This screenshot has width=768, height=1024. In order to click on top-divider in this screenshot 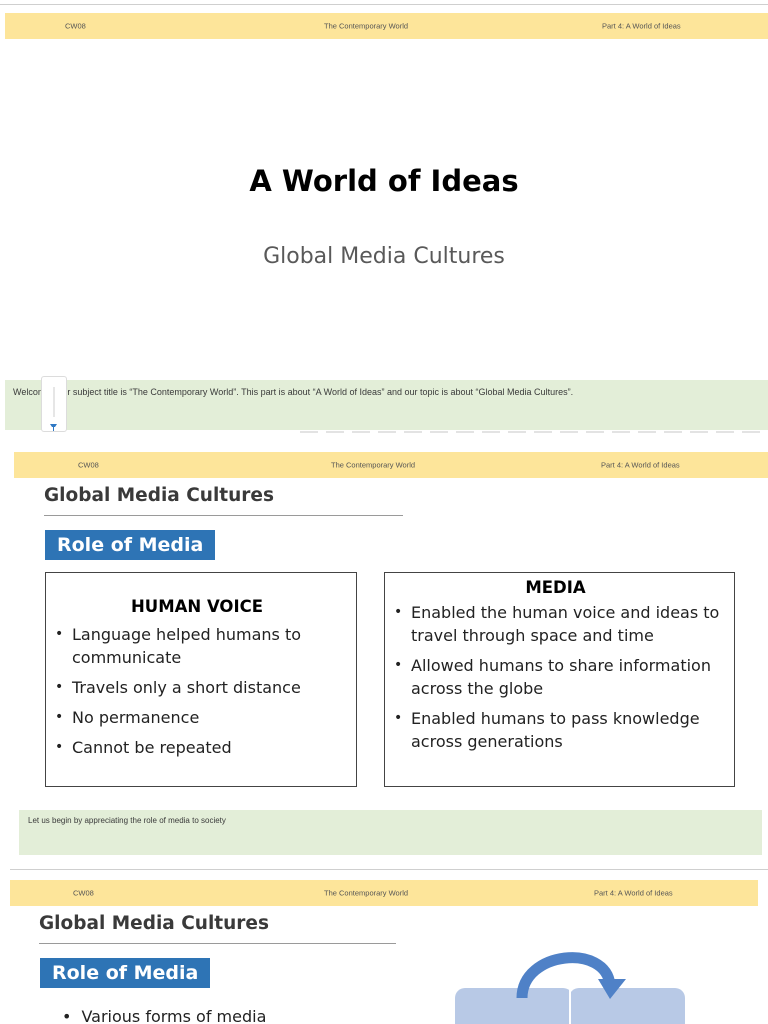, I will do `click(384, 4)`.